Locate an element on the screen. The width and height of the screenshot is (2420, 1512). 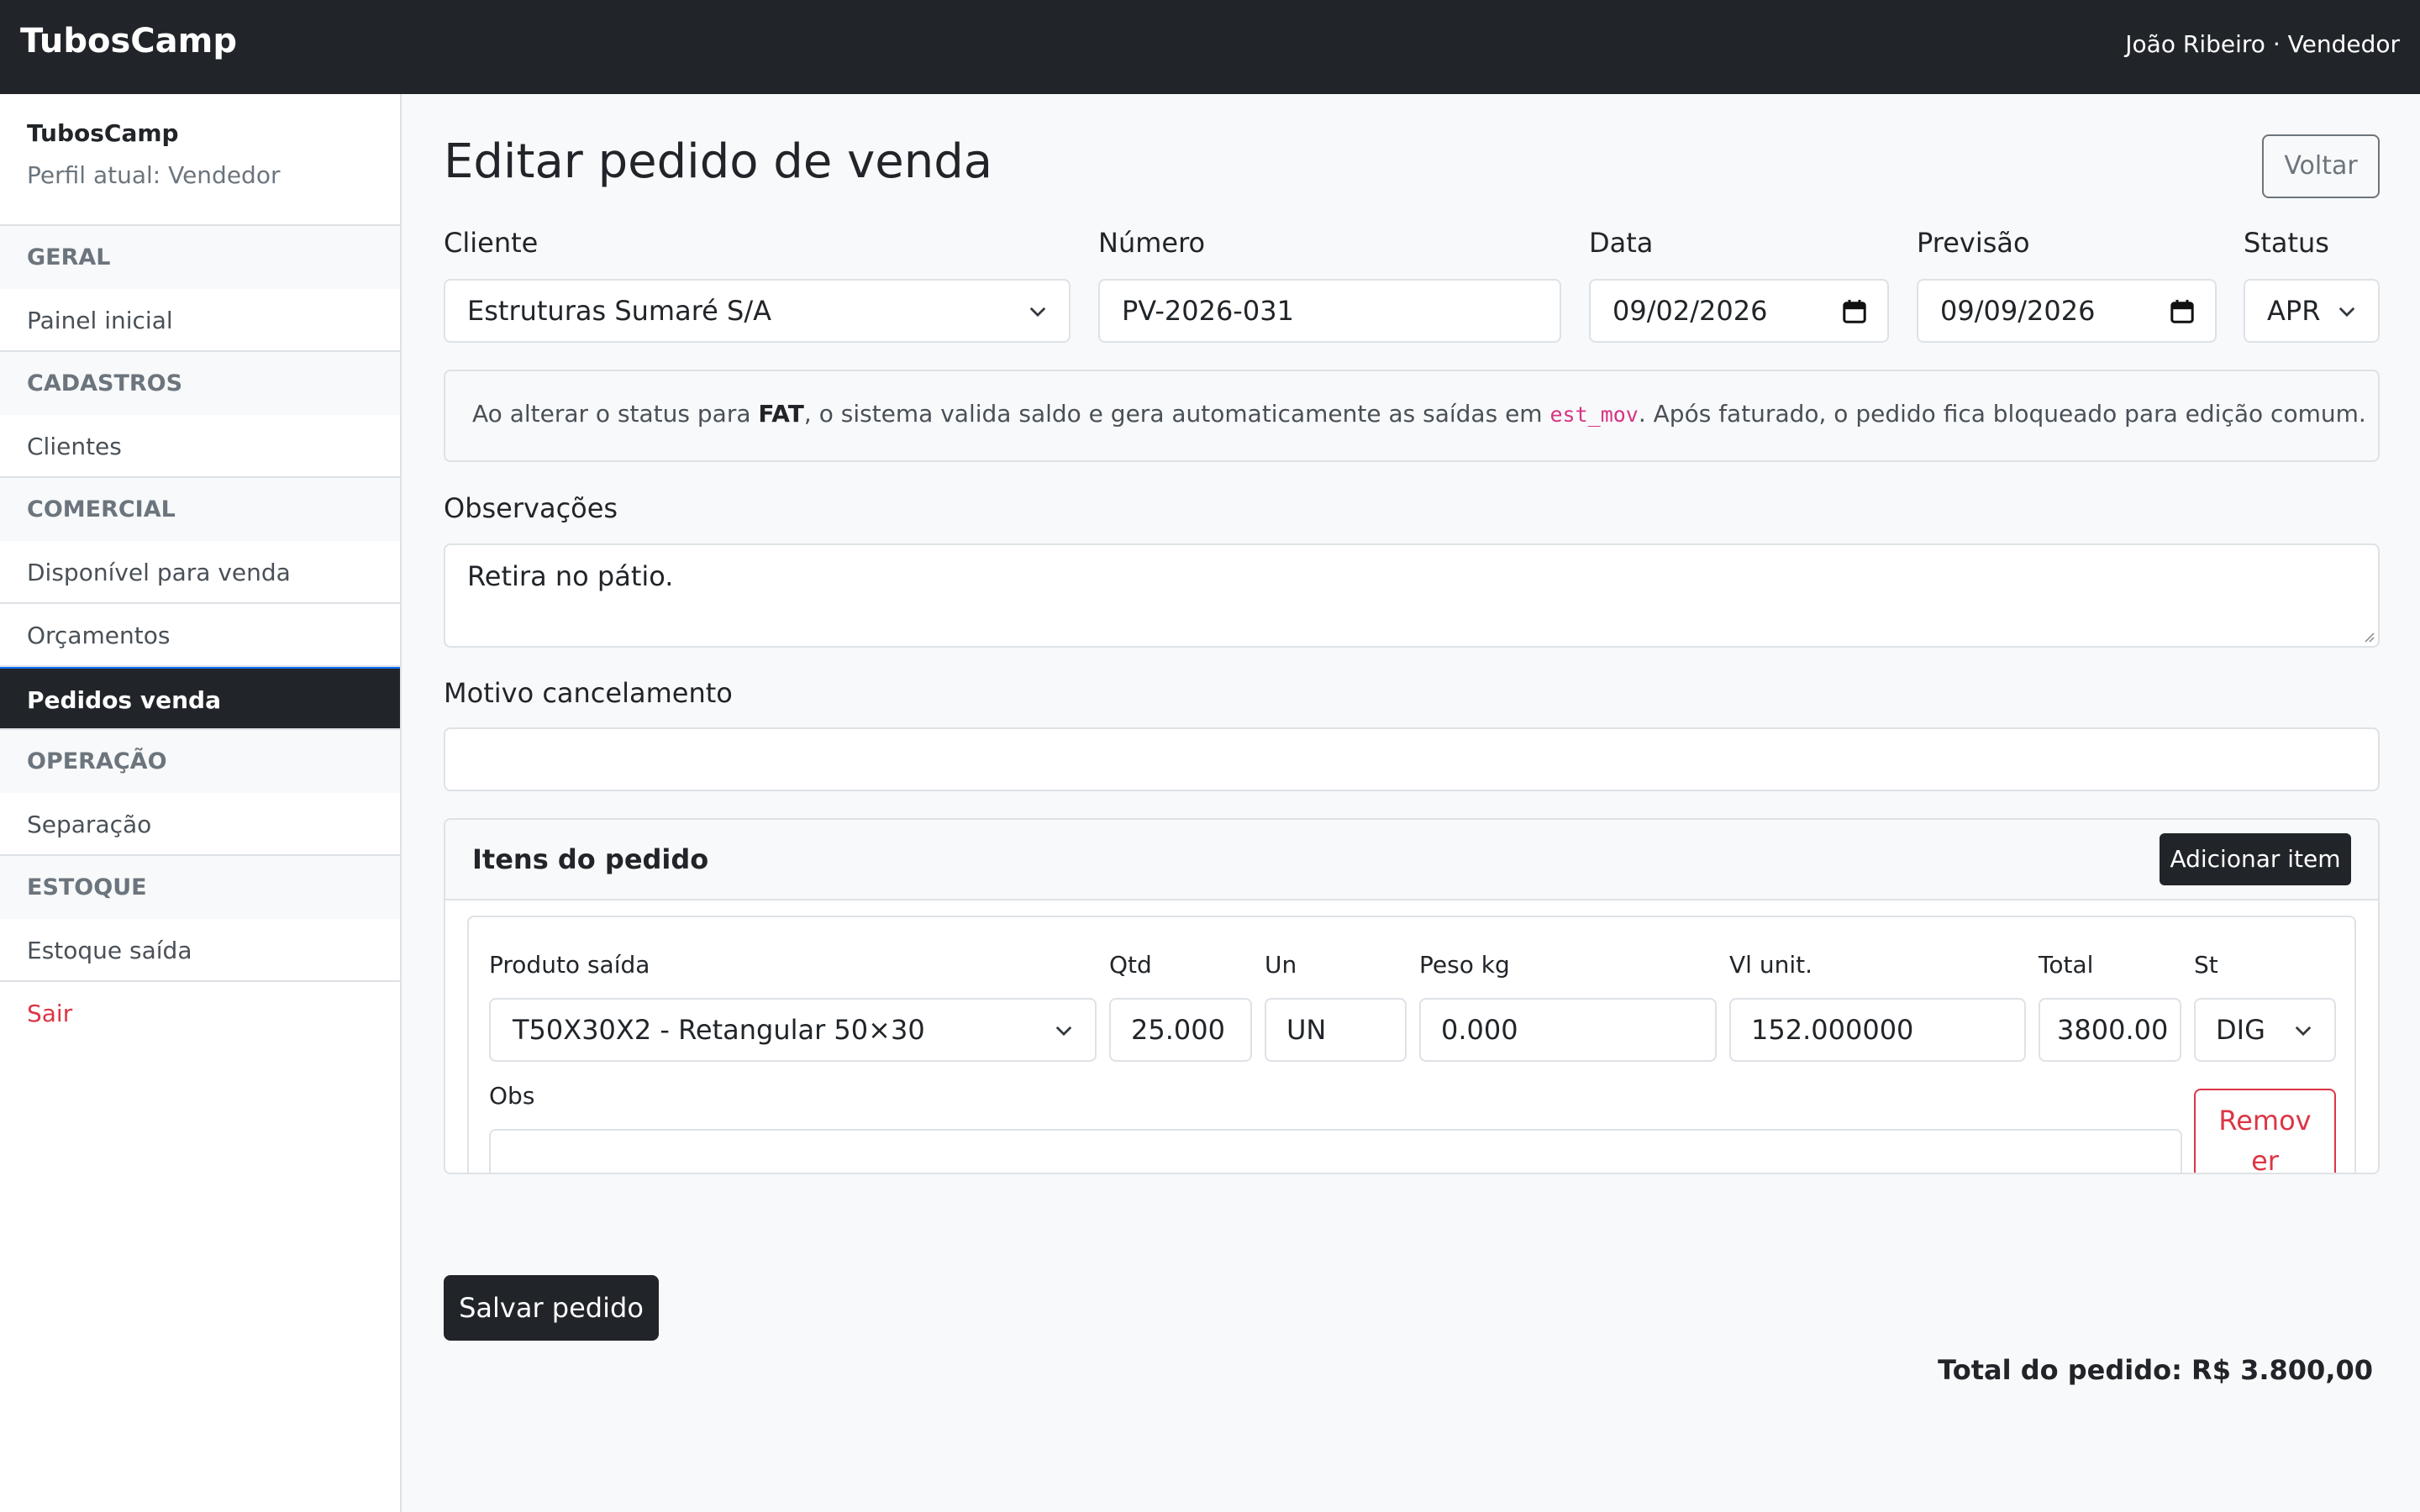
previsao-input: 09/09/2026 is located at coordinates (2067, 311).